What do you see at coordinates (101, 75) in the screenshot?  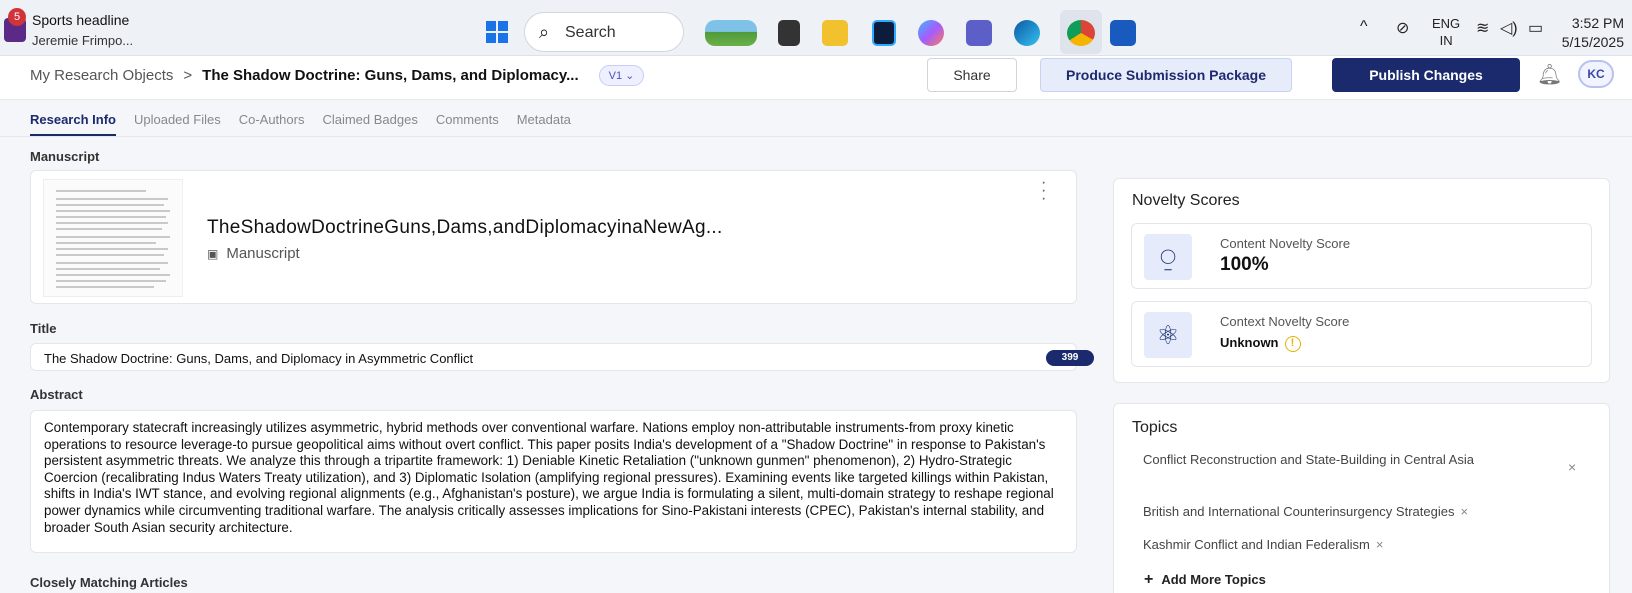 I see `breadcrumb-root: My Research Objects` at bounding box center [101, 75].